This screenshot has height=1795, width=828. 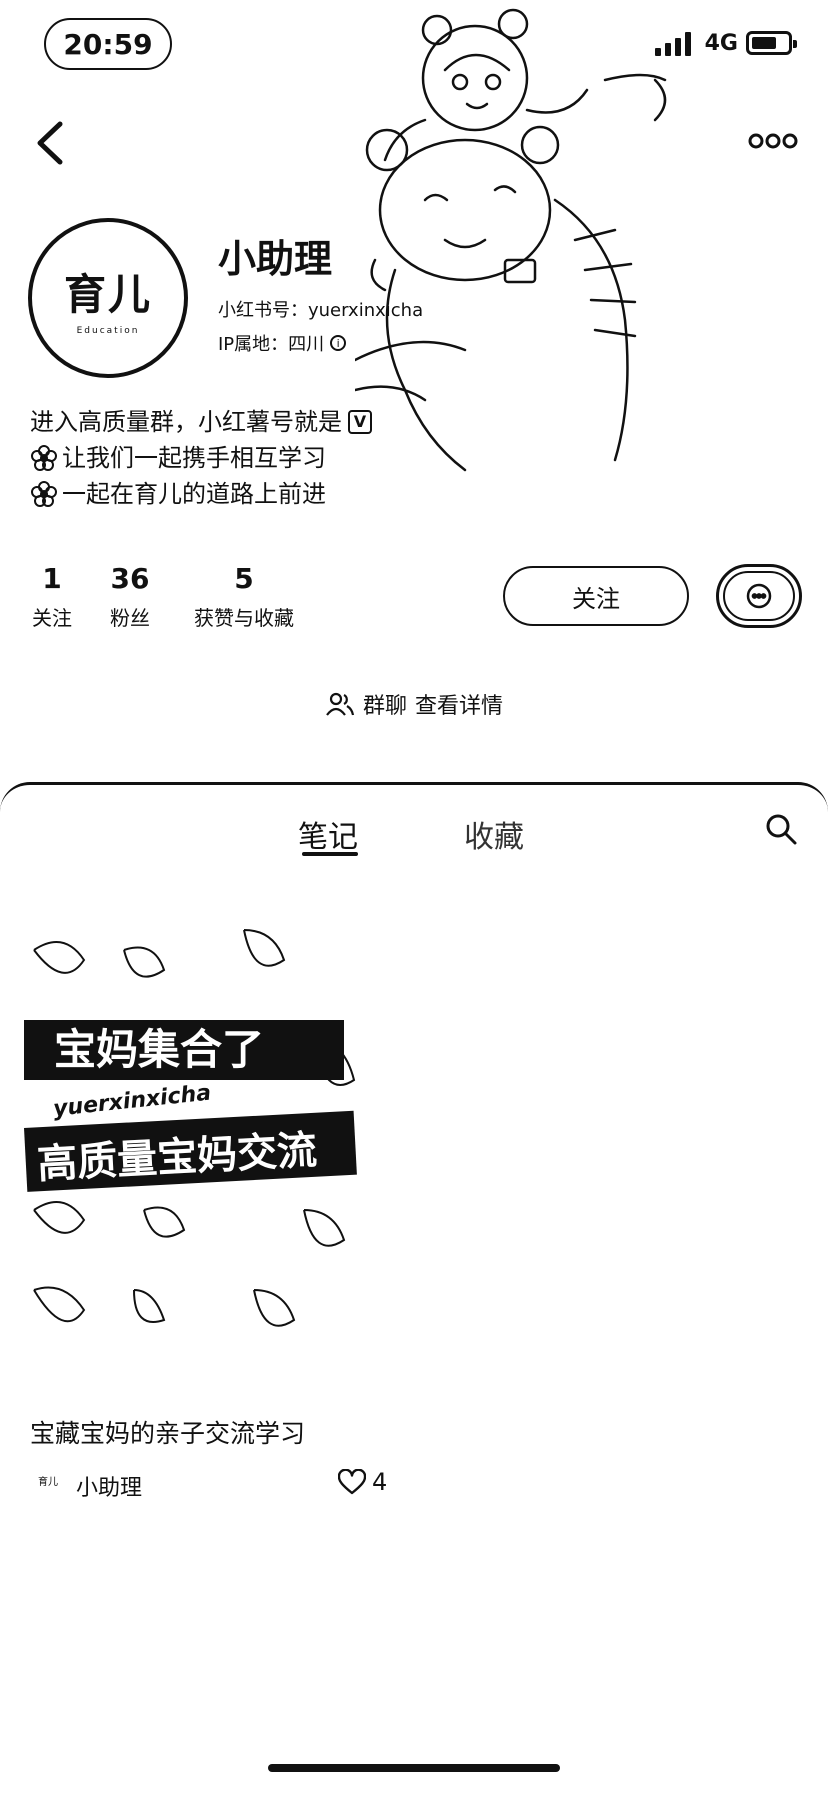 I want to click on avatar-logo-text: 育儿, so click(x=107, y=294).